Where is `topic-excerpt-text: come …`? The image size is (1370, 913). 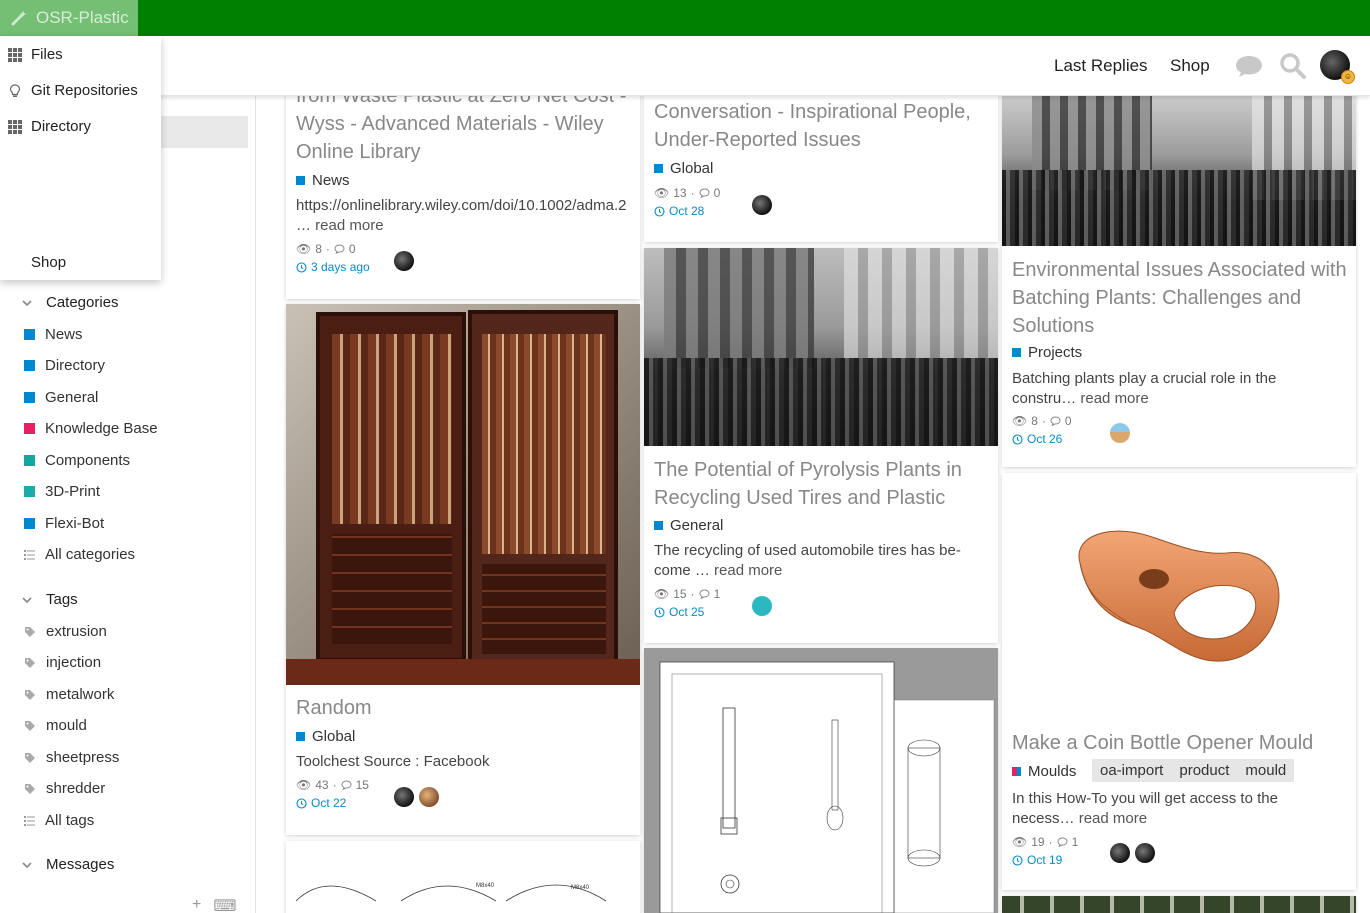 topic-excerpt-text: come … is located at coordinates (682, 570).